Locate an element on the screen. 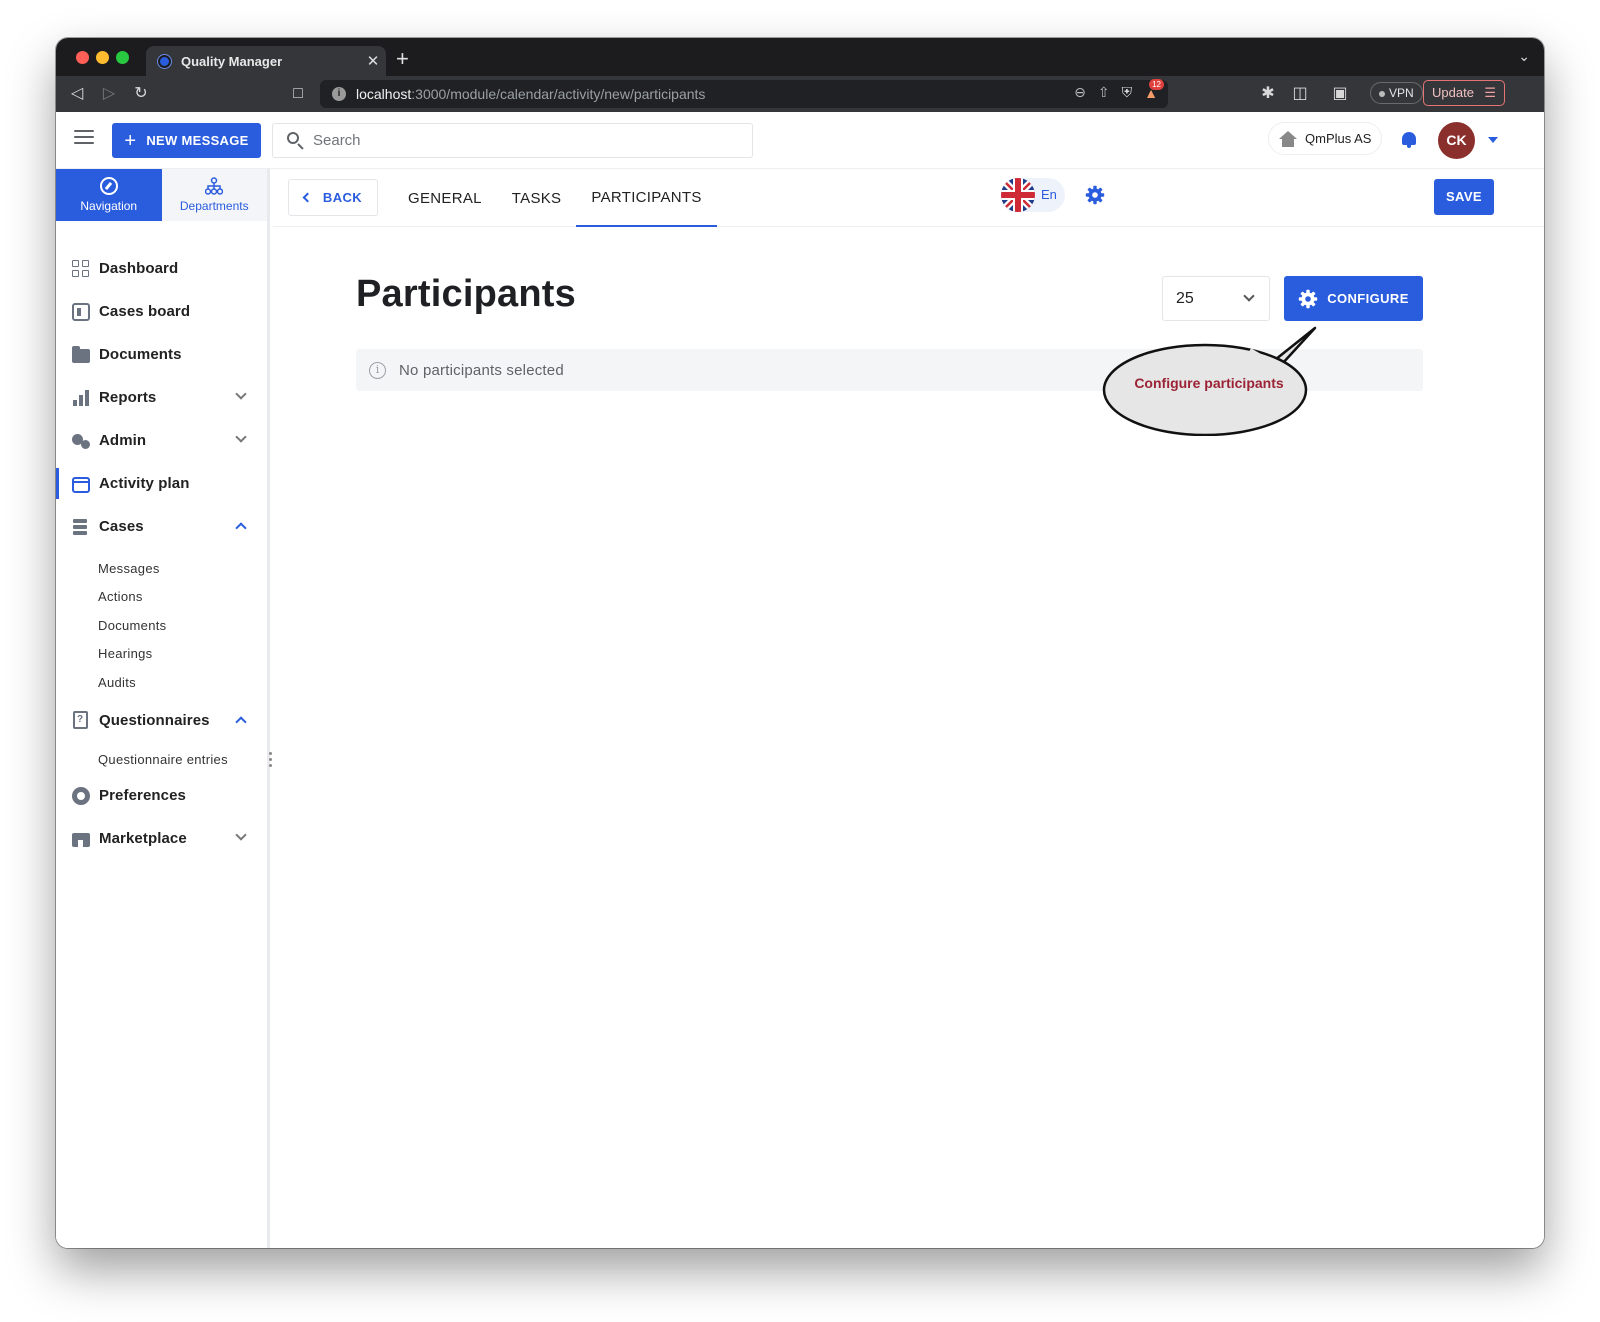 This screenshot has height=1322, width=1600. sidebar-item-cases: Cases is located at coordinates (161, 526).